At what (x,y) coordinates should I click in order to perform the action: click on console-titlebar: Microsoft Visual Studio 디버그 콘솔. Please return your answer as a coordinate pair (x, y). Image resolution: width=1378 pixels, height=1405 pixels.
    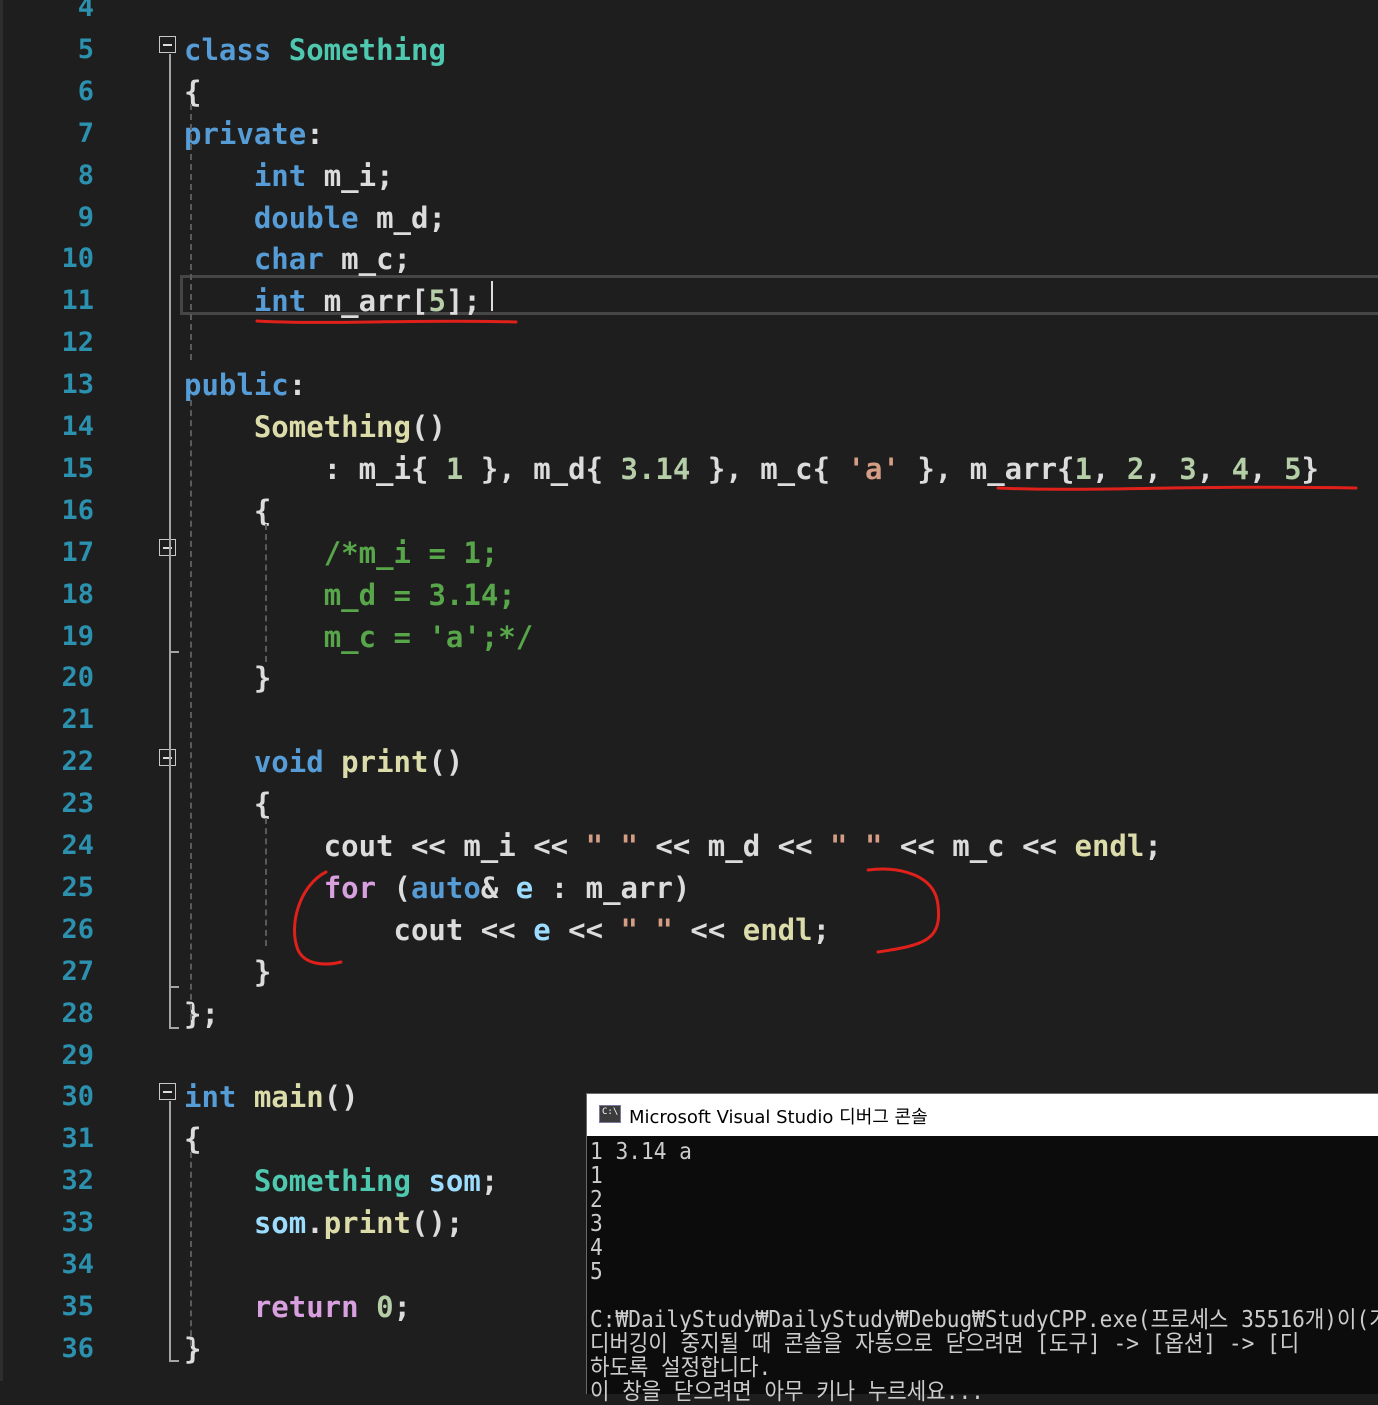
    Looking at the image, I should click on (982, 1115).